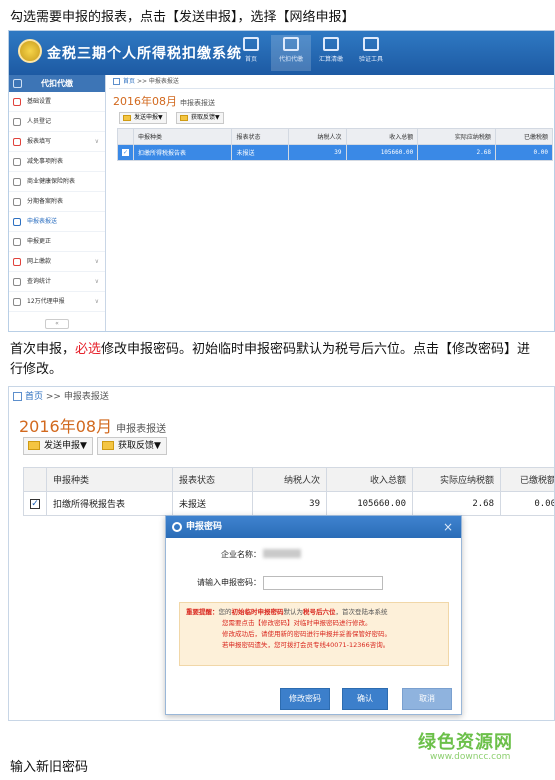 Image resolution: width=555 pixels, height=780 pixels. Describe the element at coordinates (17, 142) in the screenshot. I see `edit-icon` at that location.